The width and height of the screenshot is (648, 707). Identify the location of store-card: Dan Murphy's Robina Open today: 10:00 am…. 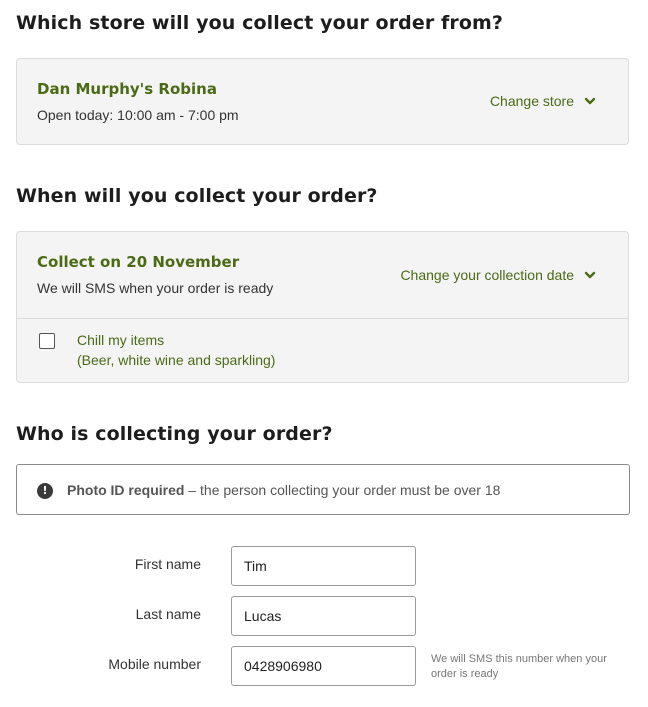
(322, 101).